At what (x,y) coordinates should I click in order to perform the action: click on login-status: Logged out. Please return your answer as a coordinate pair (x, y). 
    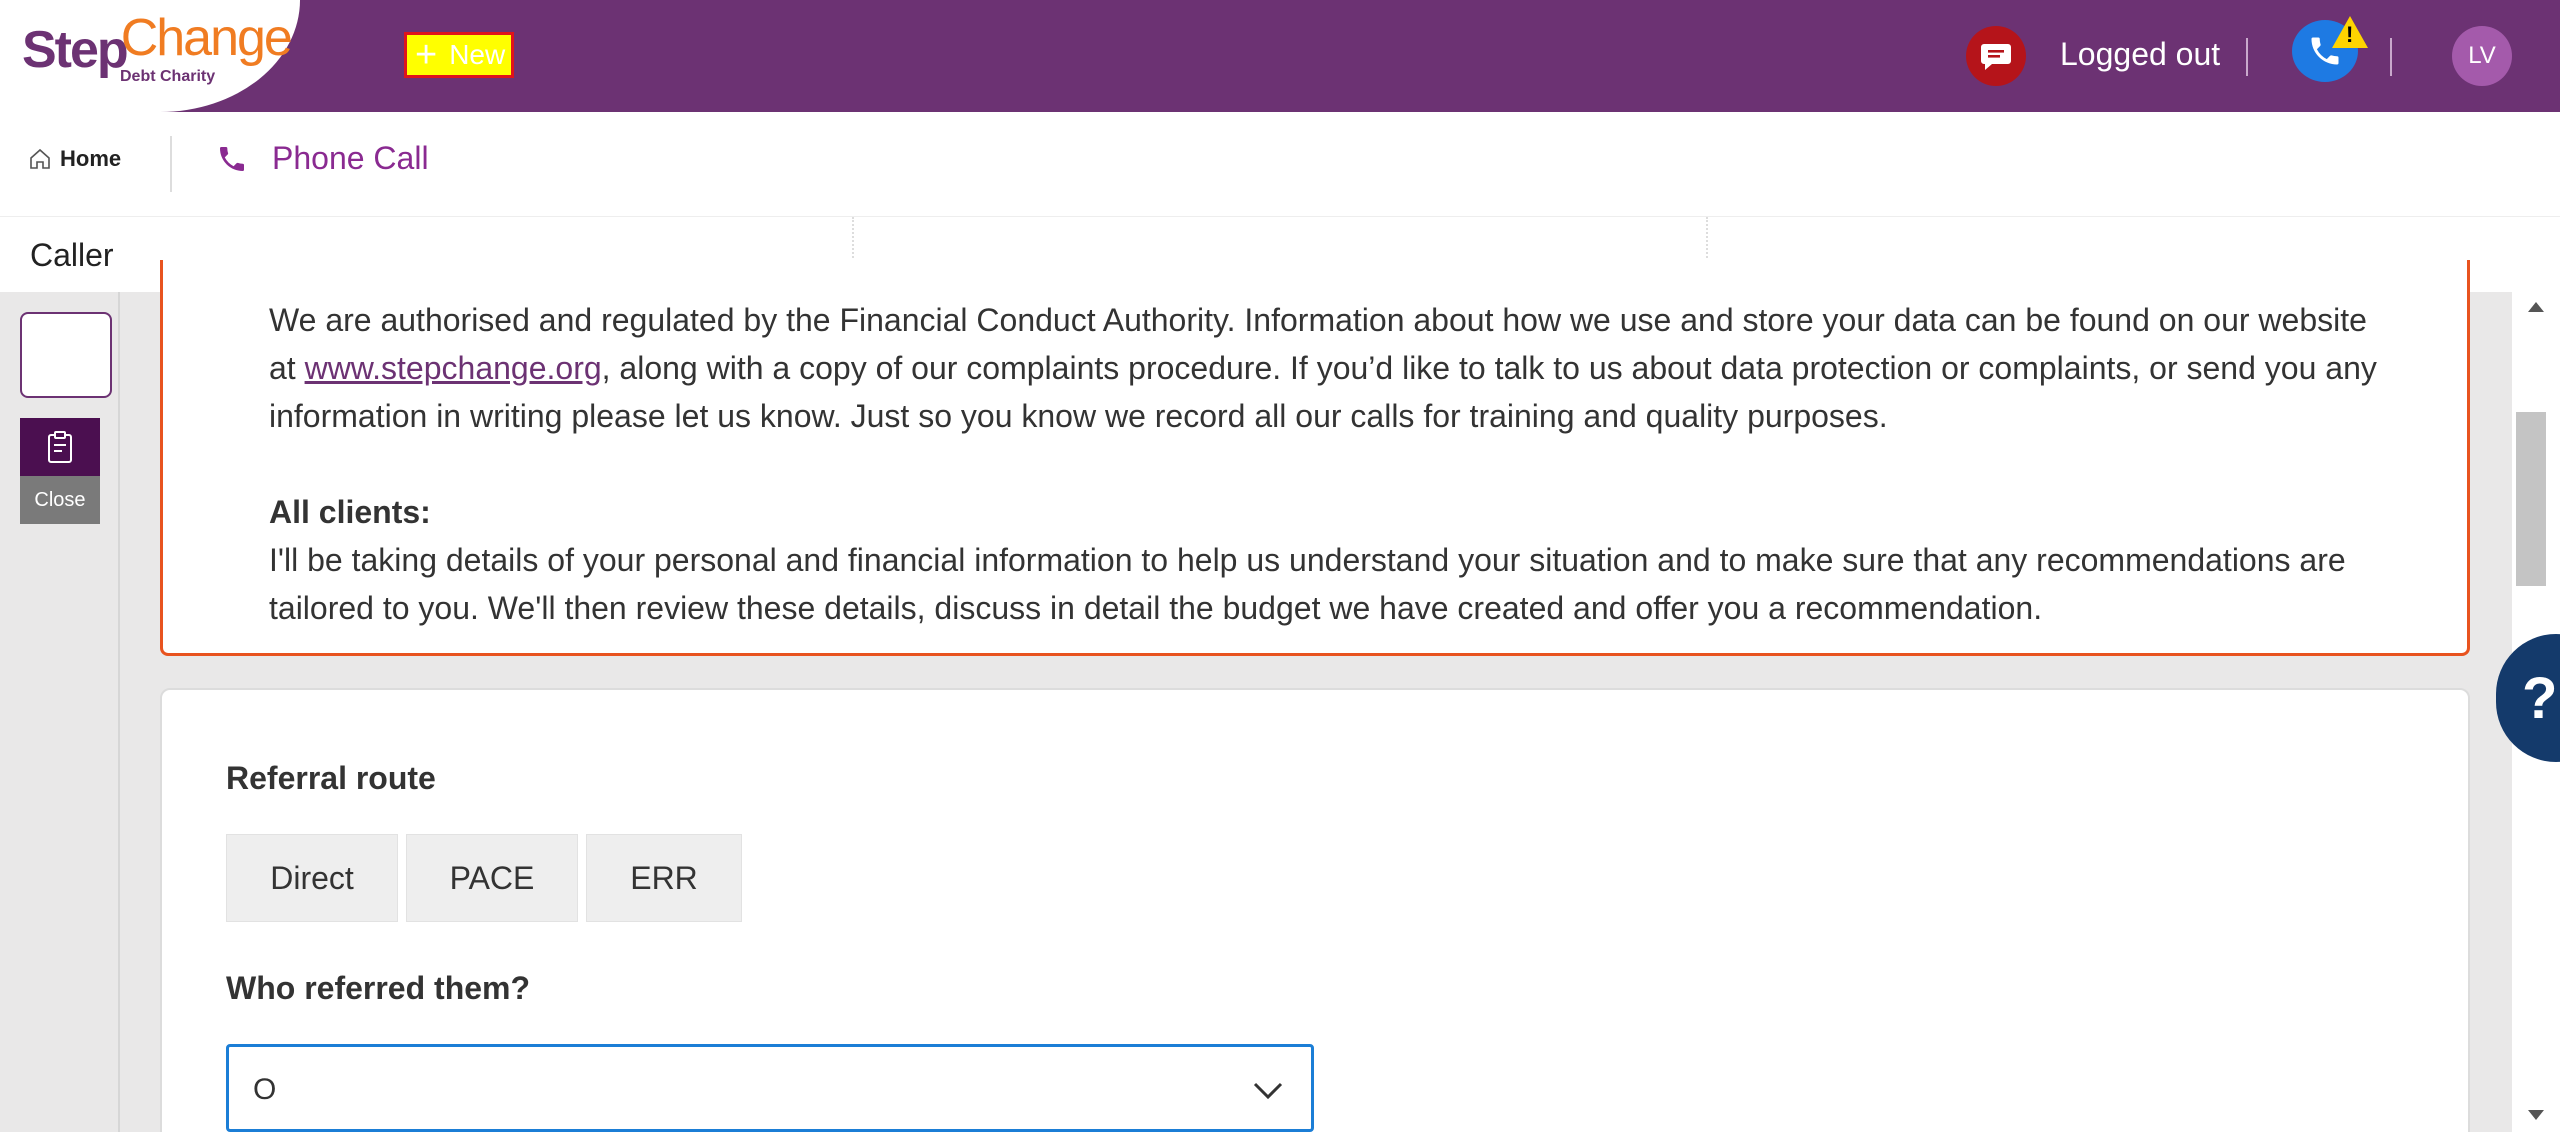
    Looking at the image, I should click on (2140, 54).